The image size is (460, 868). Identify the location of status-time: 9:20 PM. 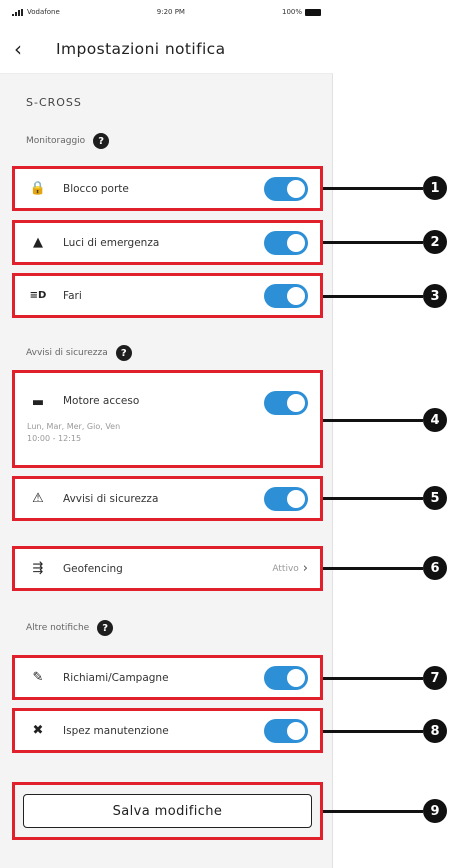
(170, 12).